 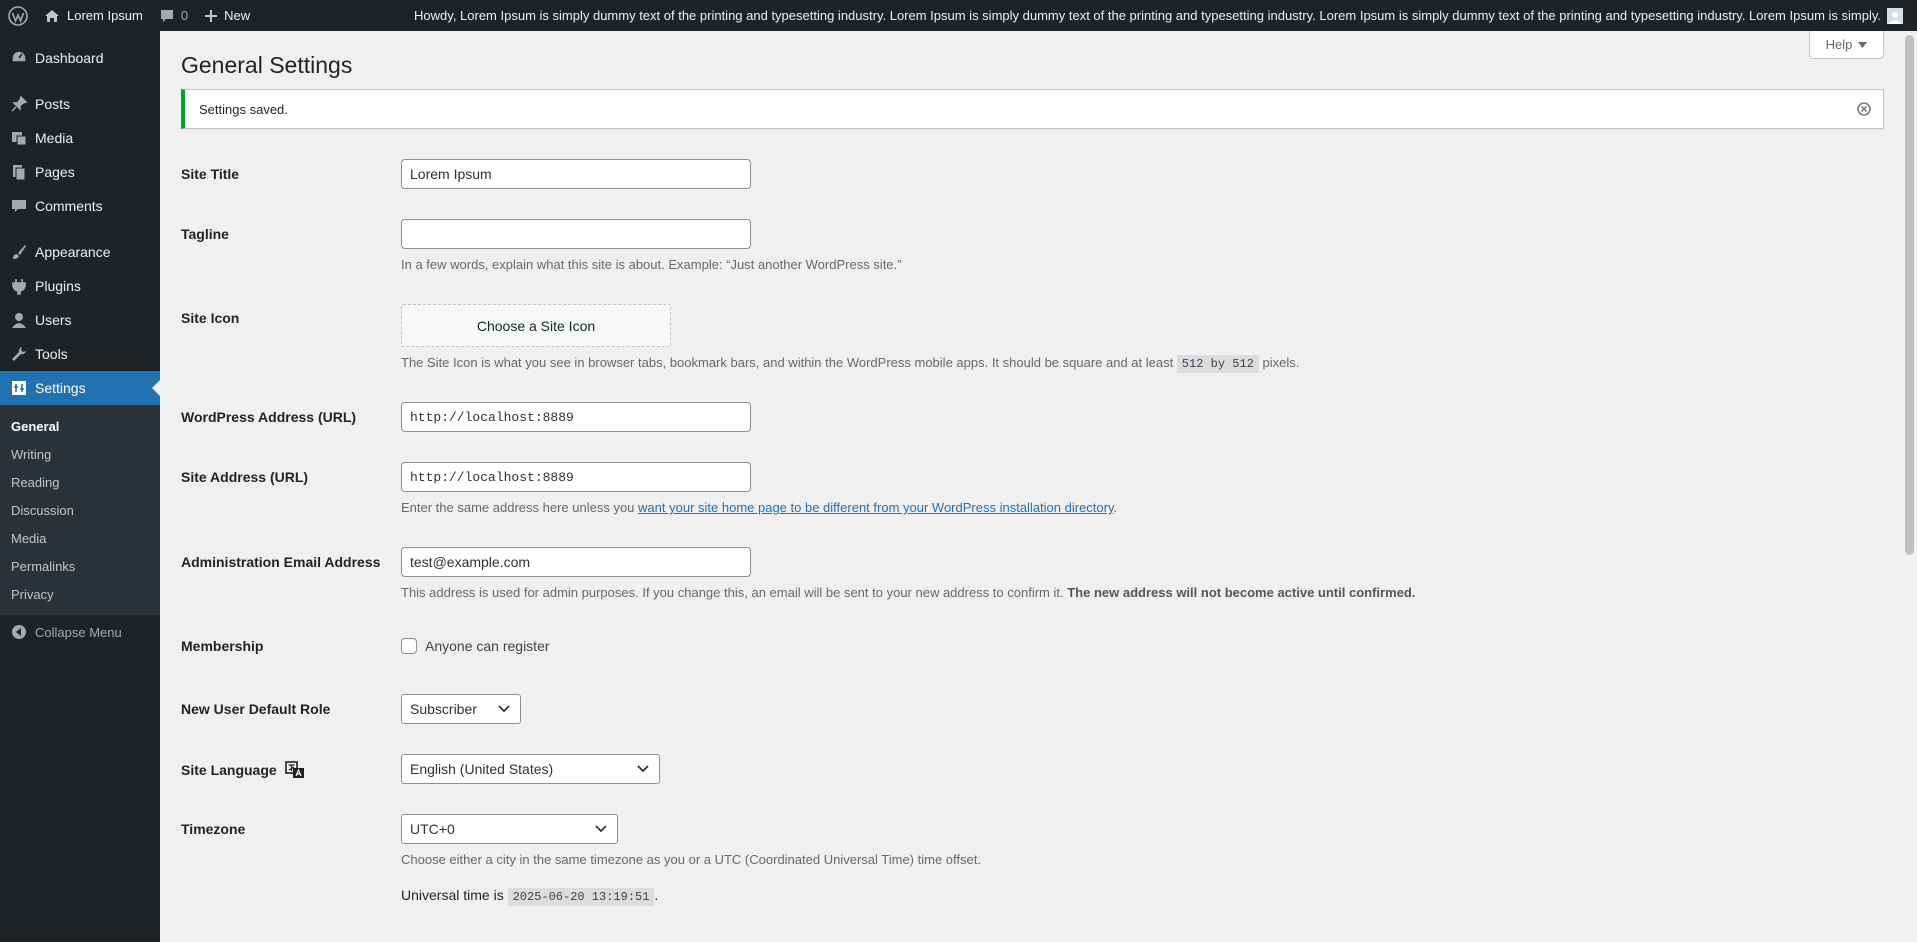 I want to click on timezone-value: UTC+0, so click(x=432, y=829).